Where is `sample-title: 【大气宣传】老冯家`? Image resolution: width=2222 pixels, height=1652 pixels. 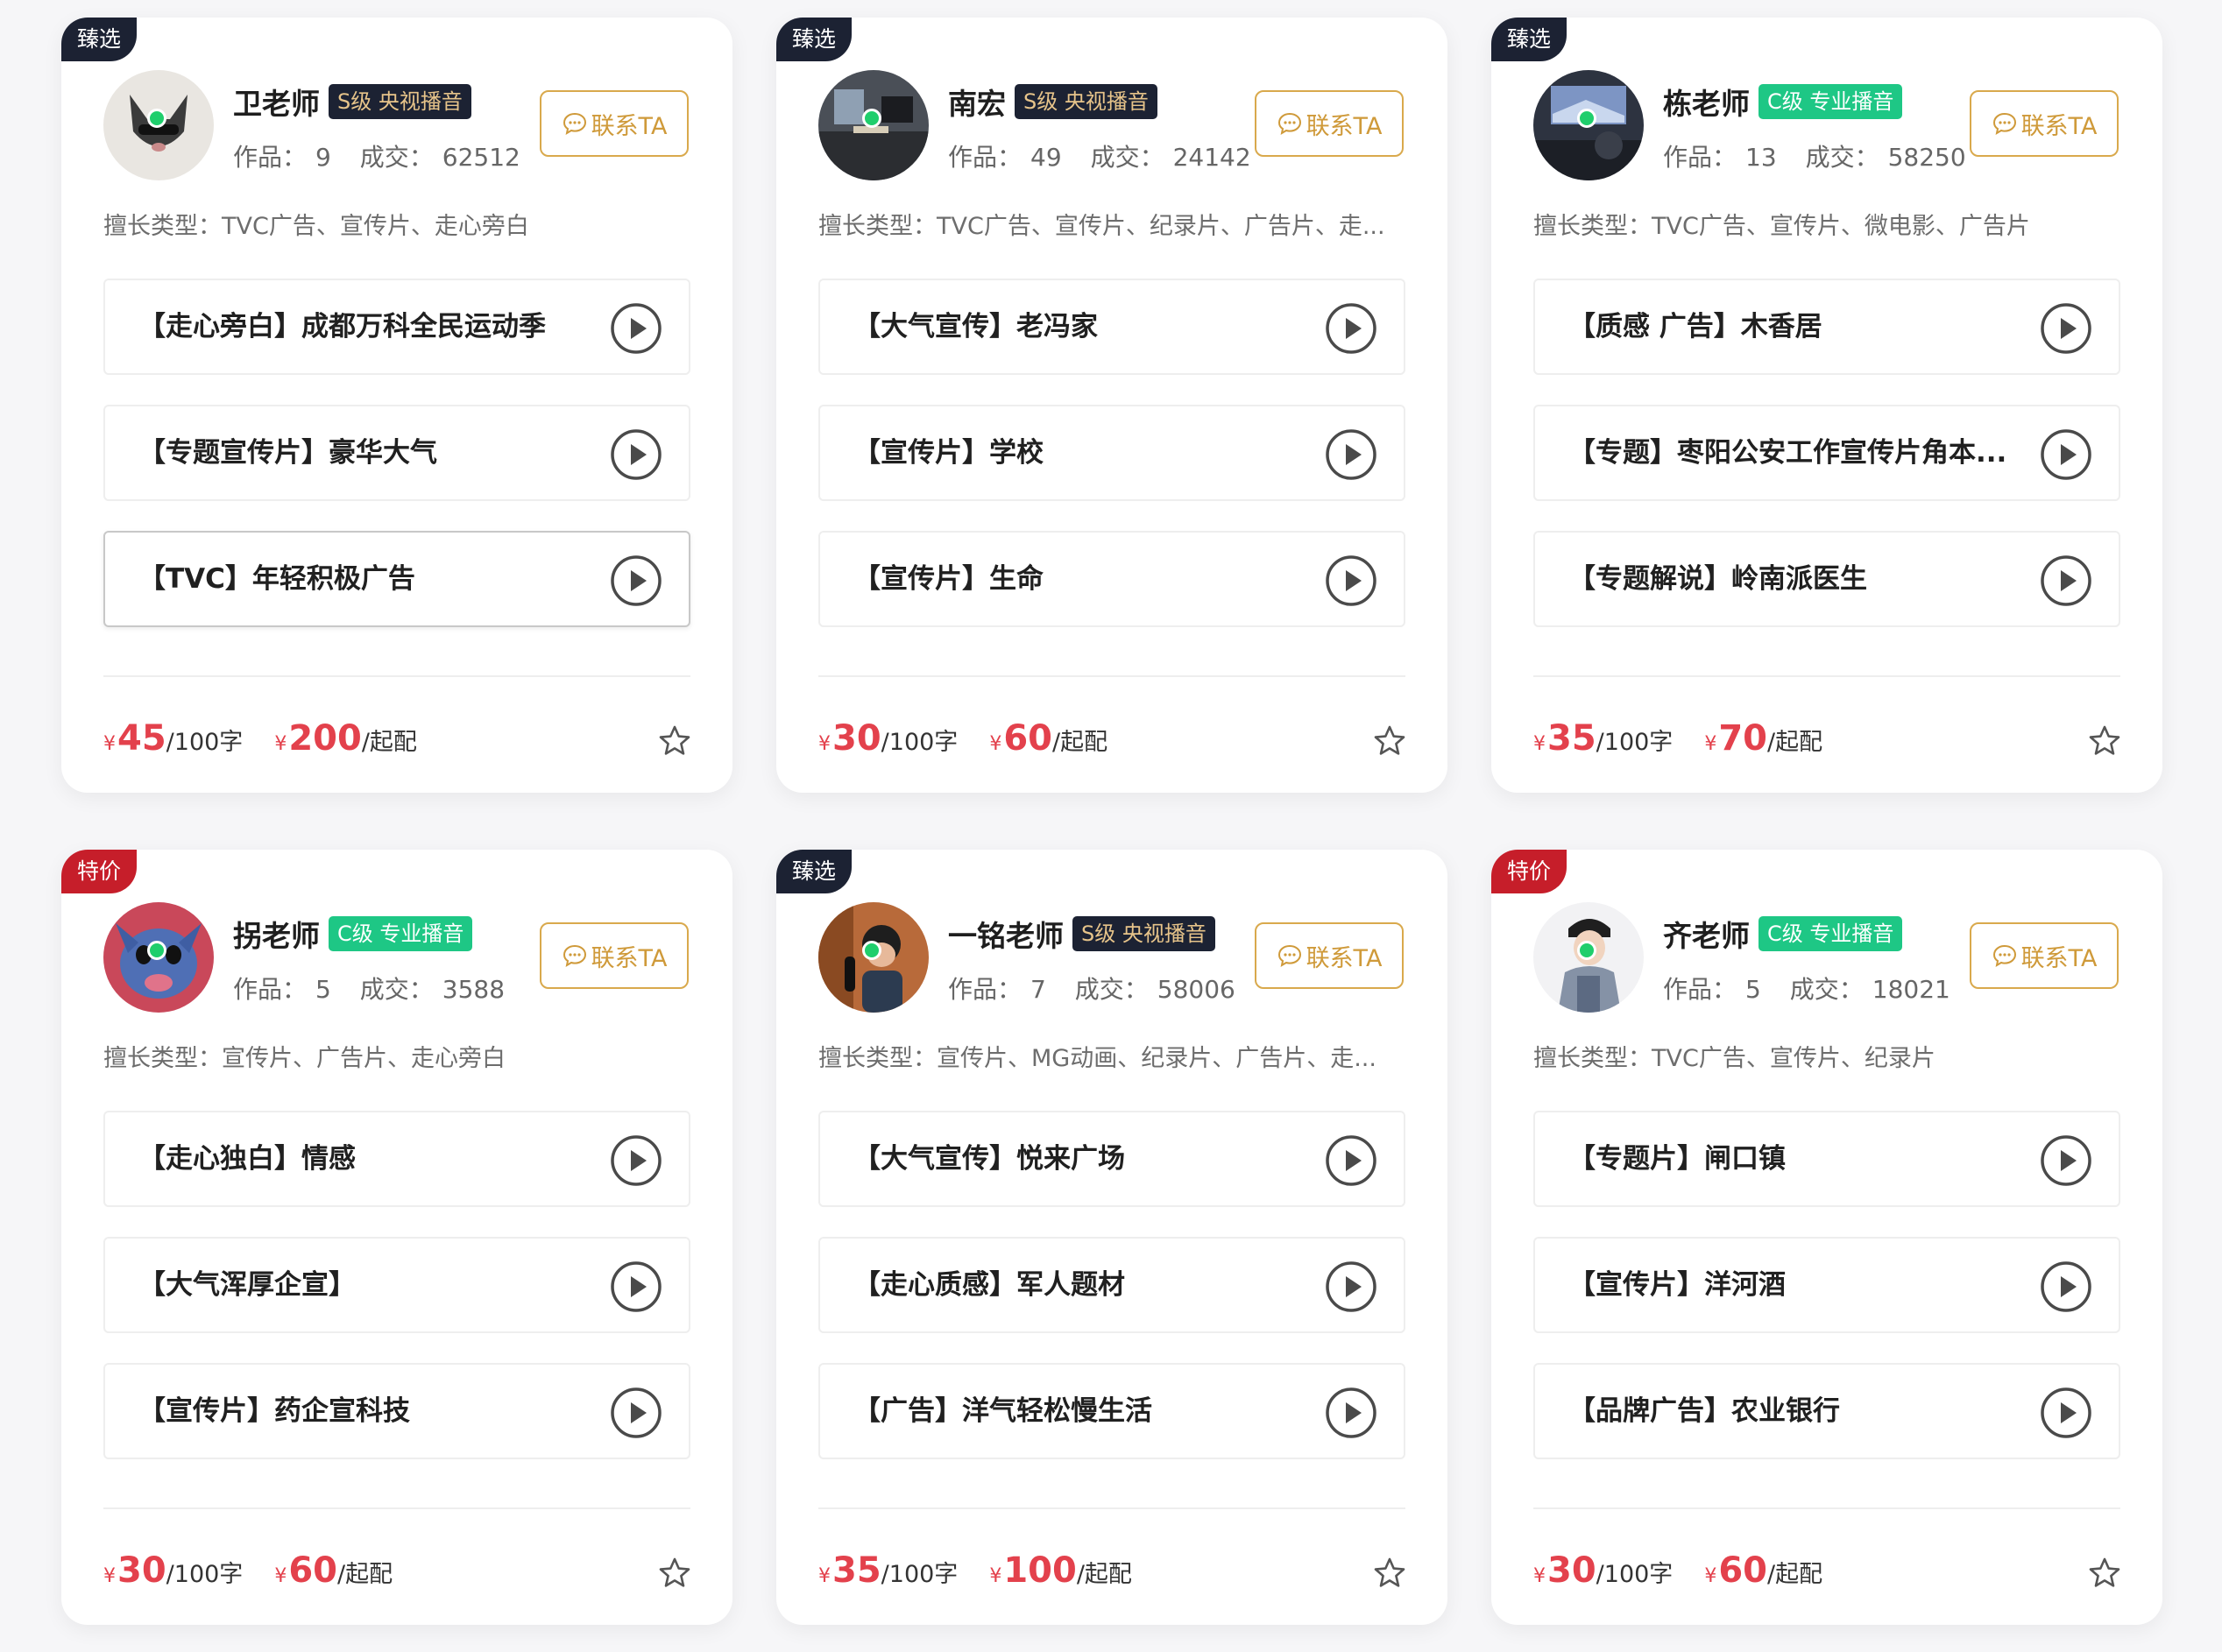 sample-title: 【大气宣传】老冯家 is located at coordinates (976, 326).